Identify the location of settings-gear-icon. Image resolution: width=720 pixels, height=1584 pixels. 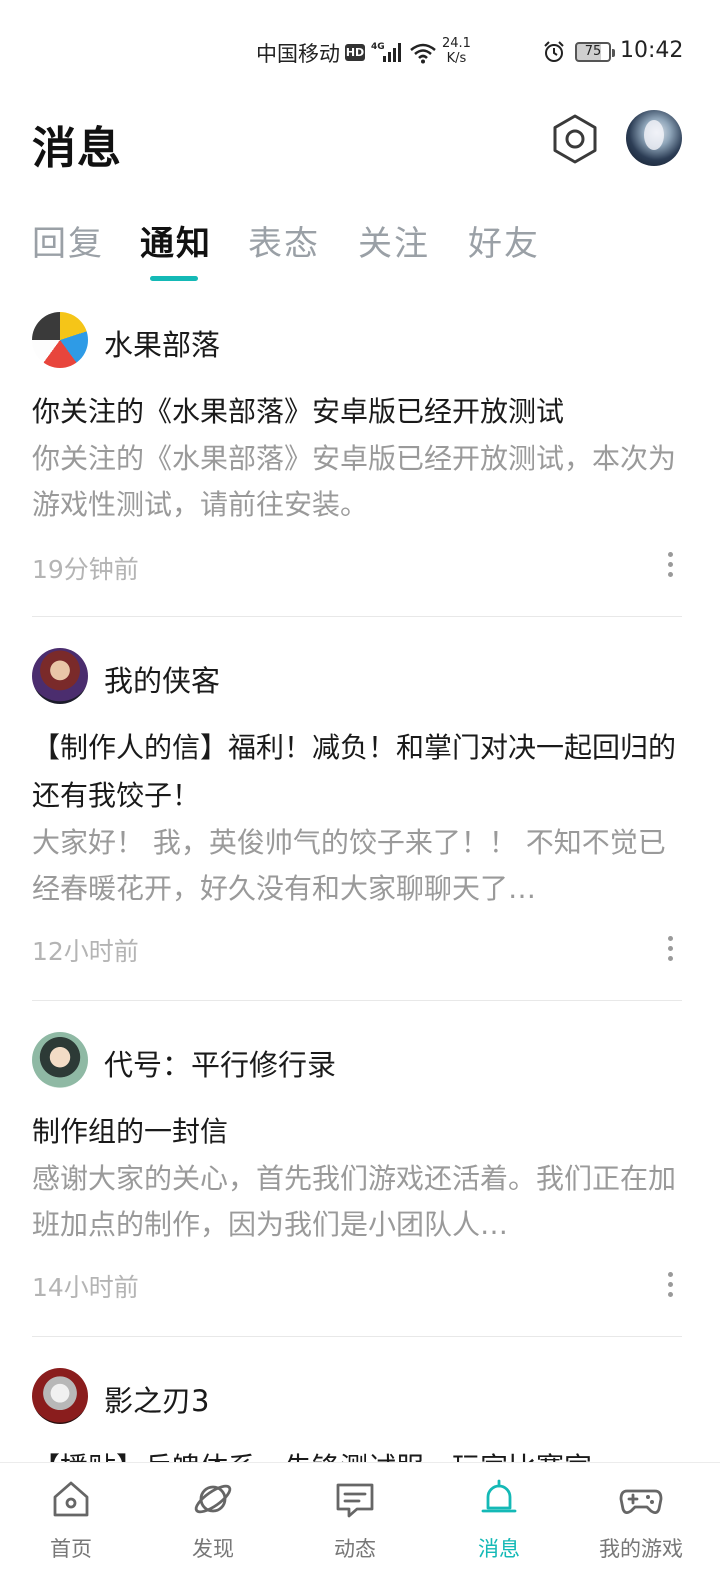
(575, 139).